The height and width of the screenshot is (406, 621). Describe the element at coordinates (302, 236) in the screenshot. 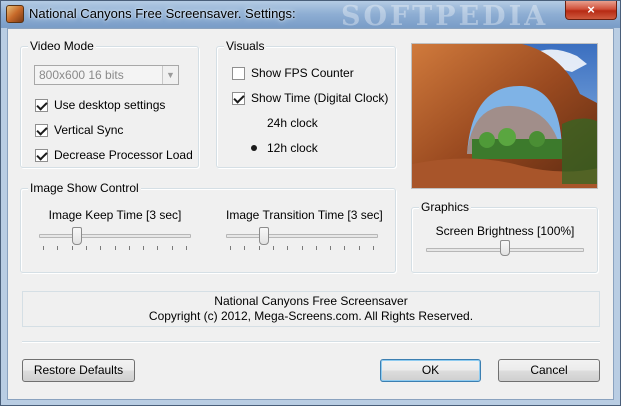

I see `image-transition-time-track` at that location.